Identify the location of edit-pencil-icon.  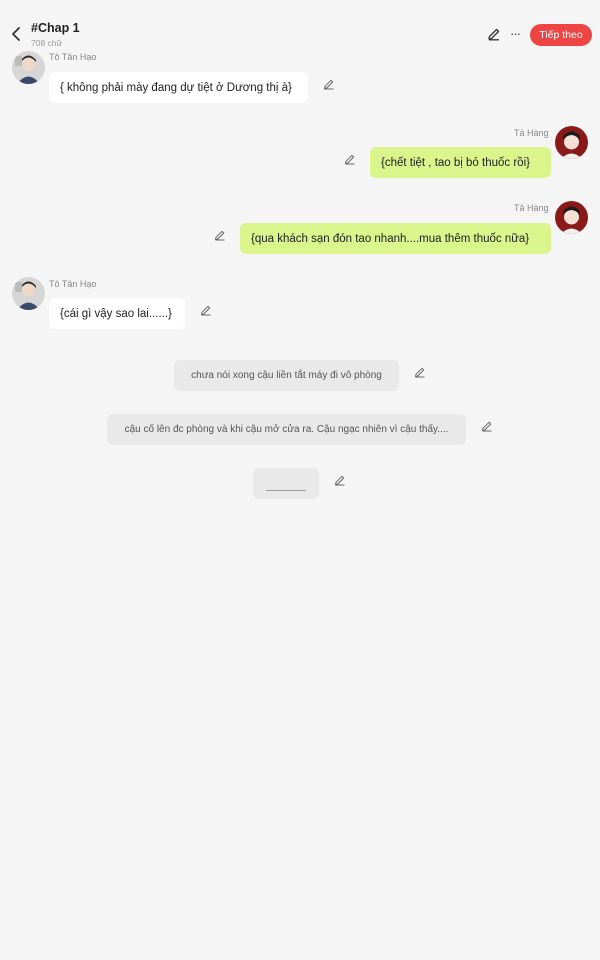
(494, 34).